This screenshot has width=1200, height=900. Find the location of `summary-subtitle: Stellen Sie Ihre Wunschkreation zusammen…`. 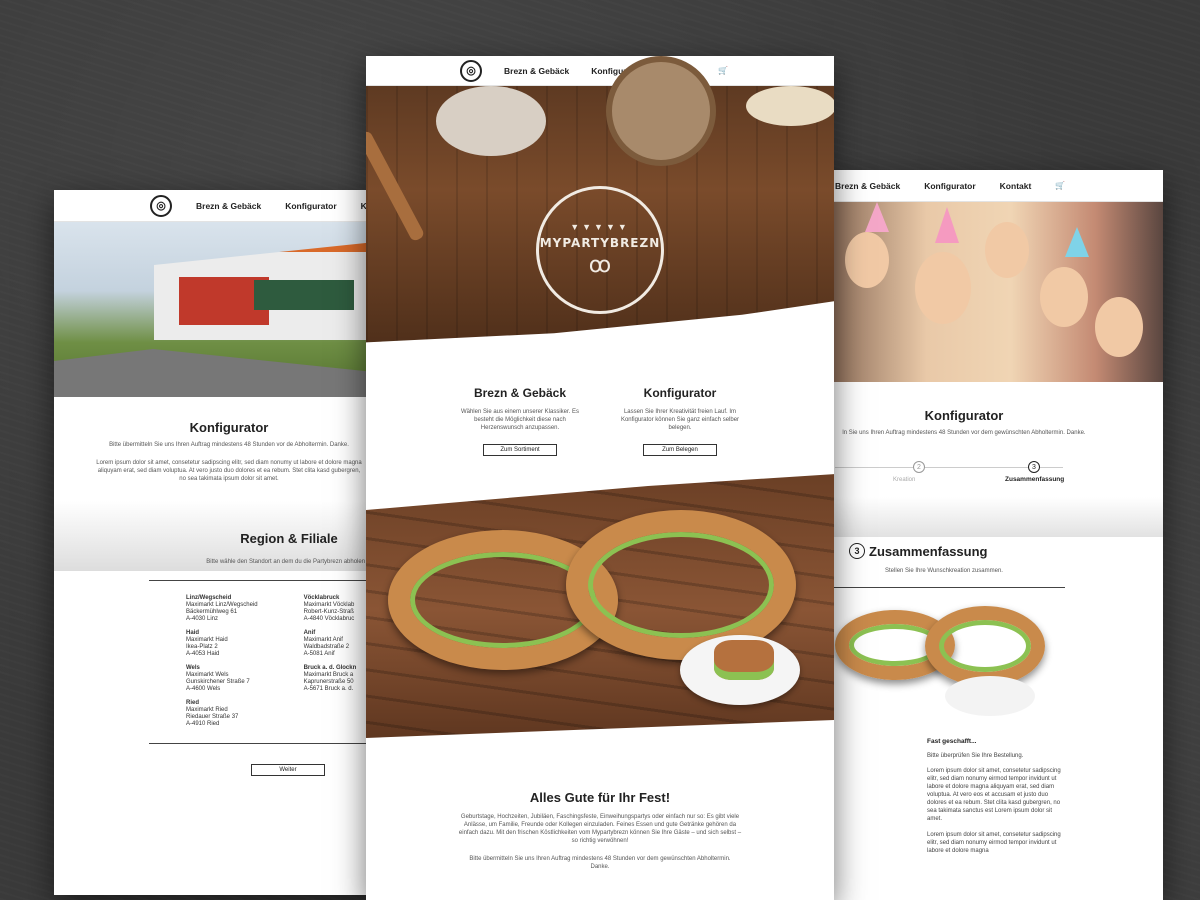

summary-subtitle: Stellen Sie Ihre Wunschkreation zusammen… is located at coordinates (944, 571).